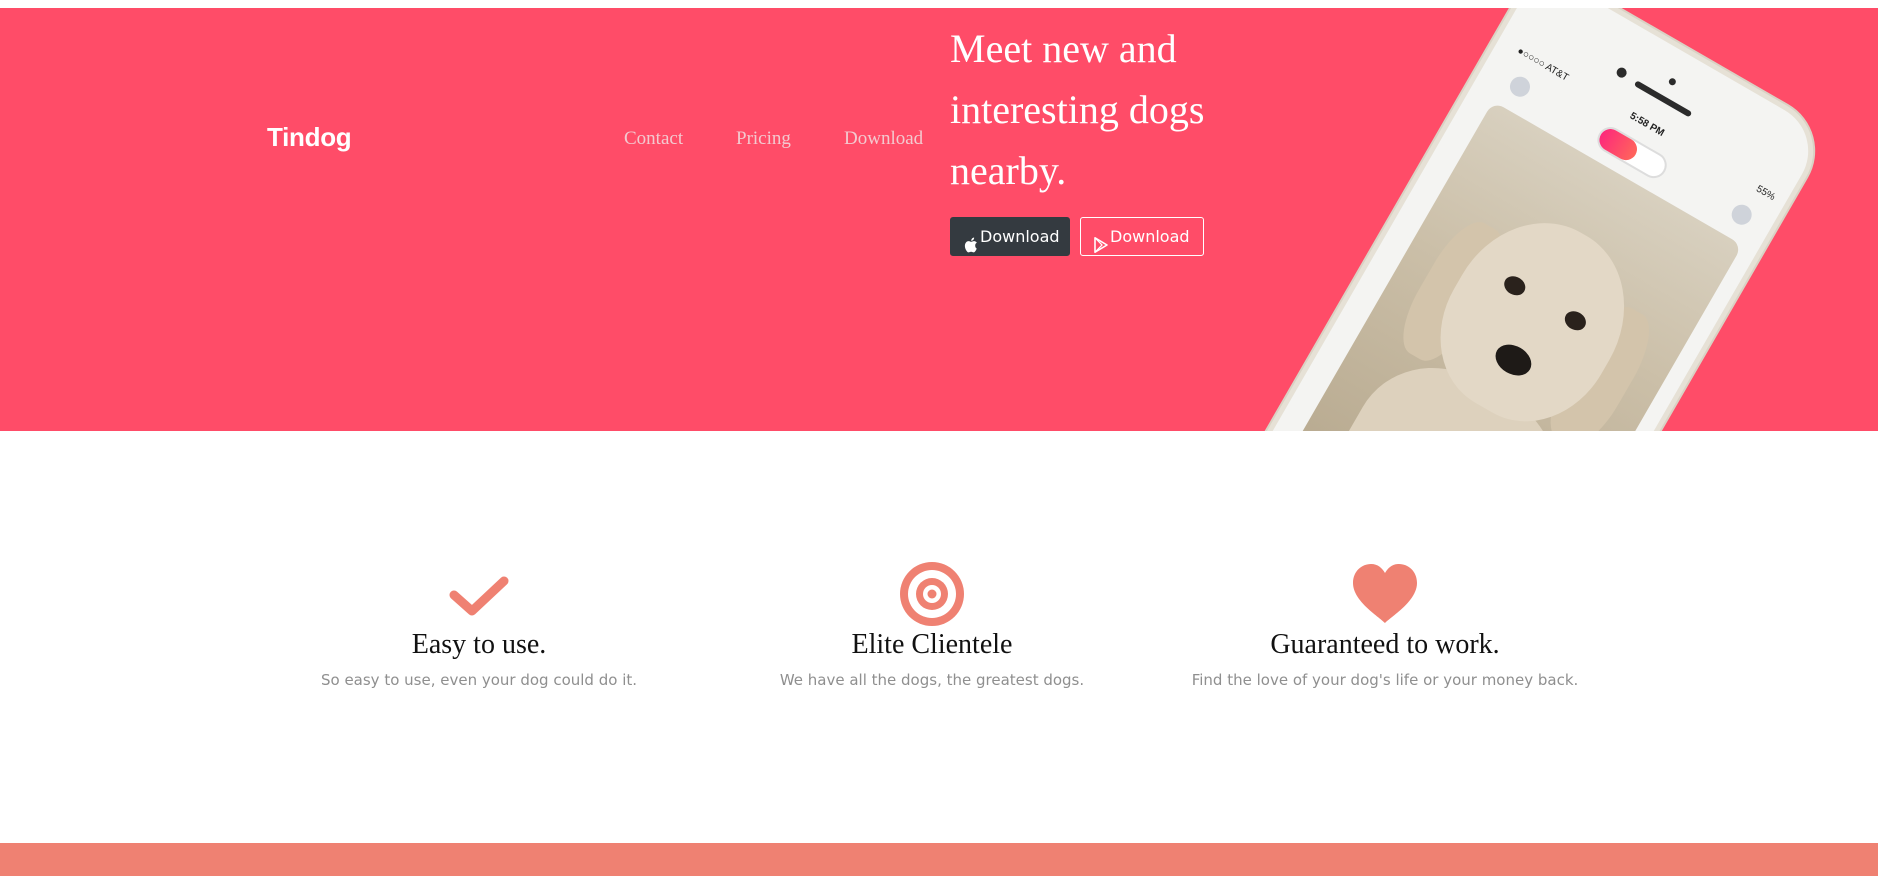 This screenshot has height=876, width=1878. What do you see at coordinates (1618, 145) in the screenshot?
I see `flame-icon` at bounding box center [1618, 145].